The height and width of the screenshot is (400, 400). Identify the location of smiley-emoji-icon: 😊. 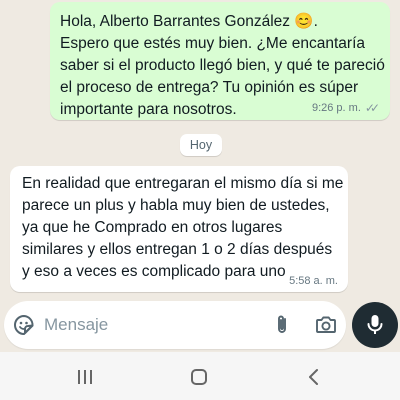
(304, 21).